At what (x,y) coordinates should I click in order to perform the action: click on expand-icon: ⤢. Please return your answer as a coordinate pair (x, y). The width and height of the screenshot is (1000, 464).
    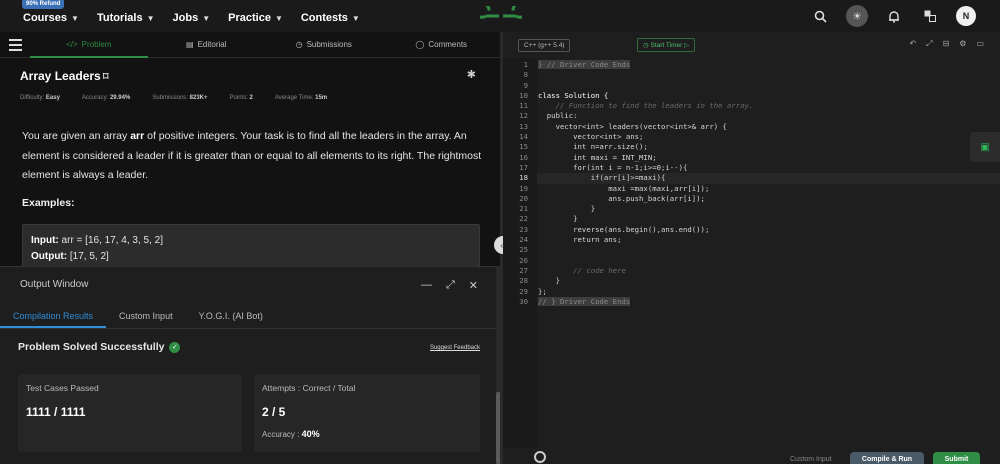
    Looking at the image, I should click on (450, 285).